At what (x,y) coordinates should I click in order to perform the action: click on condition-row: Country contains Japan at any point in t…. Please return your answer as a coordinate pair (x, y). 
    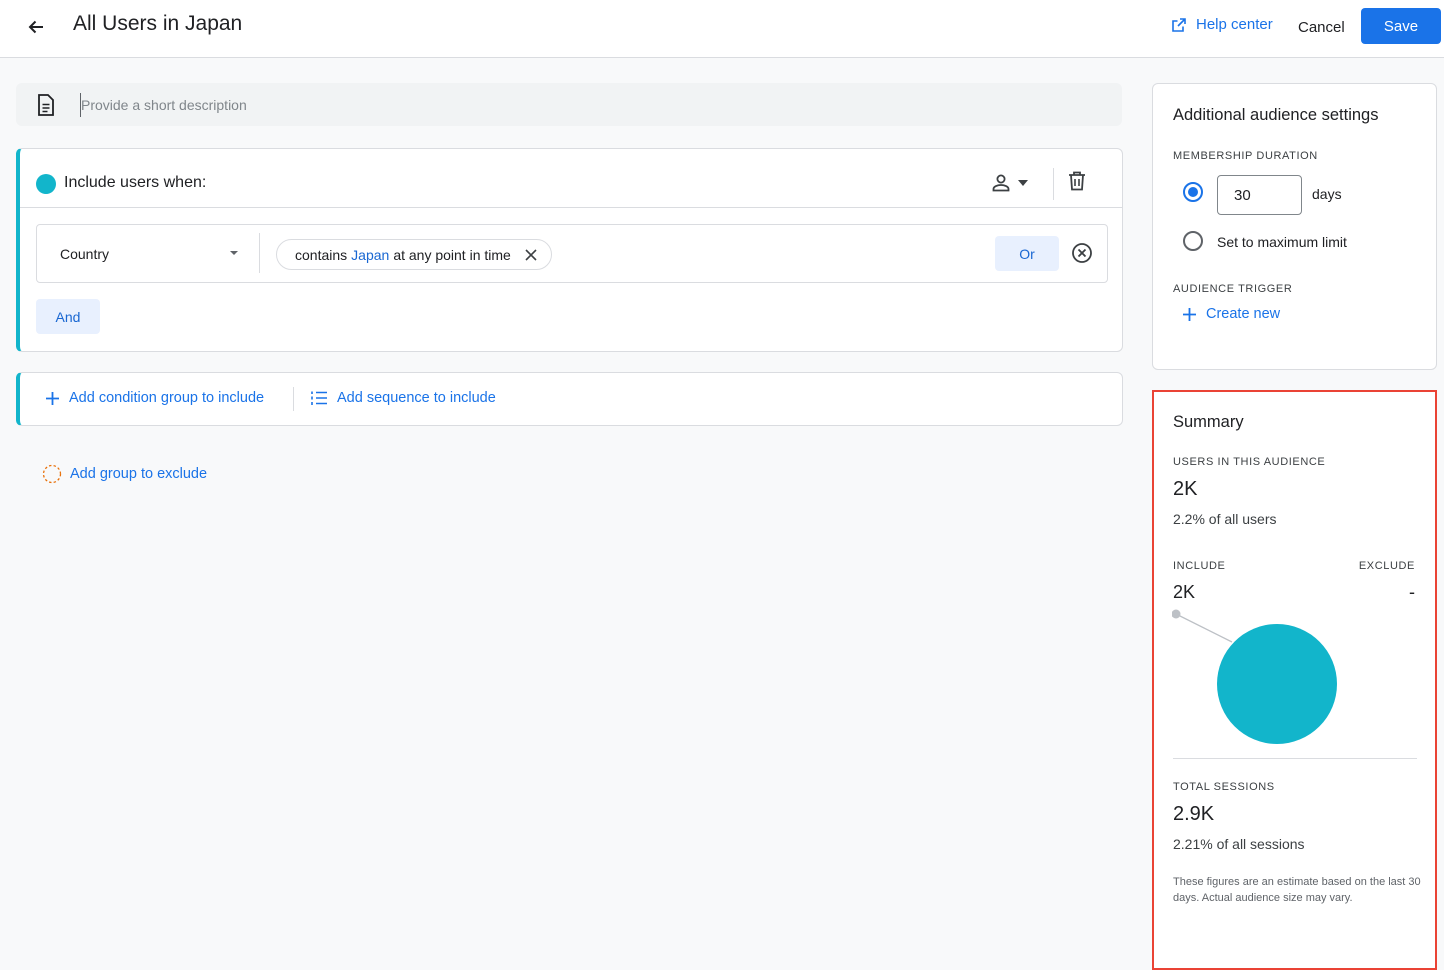
    Looking at the image, I should click on (572, 253).